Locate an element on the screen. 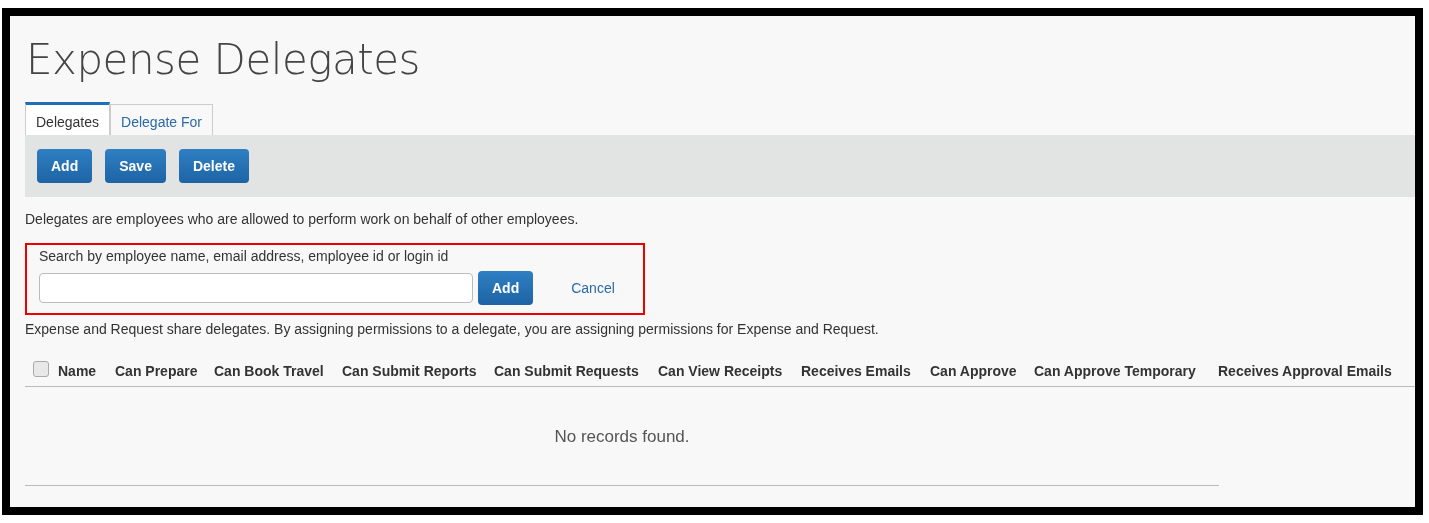  column-header: Can Approve is located at coordinates (974, 371).